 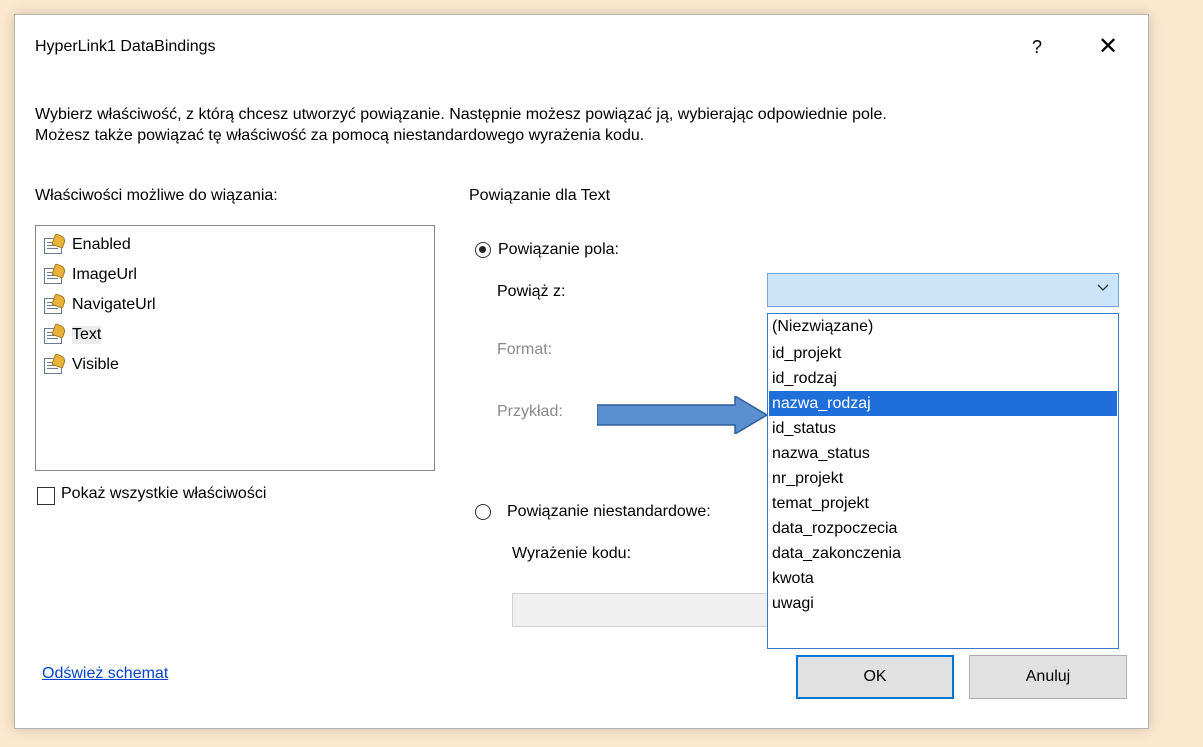 I want to click on dropdown-option: data_zakonczenia, so click(x=943, y=553).